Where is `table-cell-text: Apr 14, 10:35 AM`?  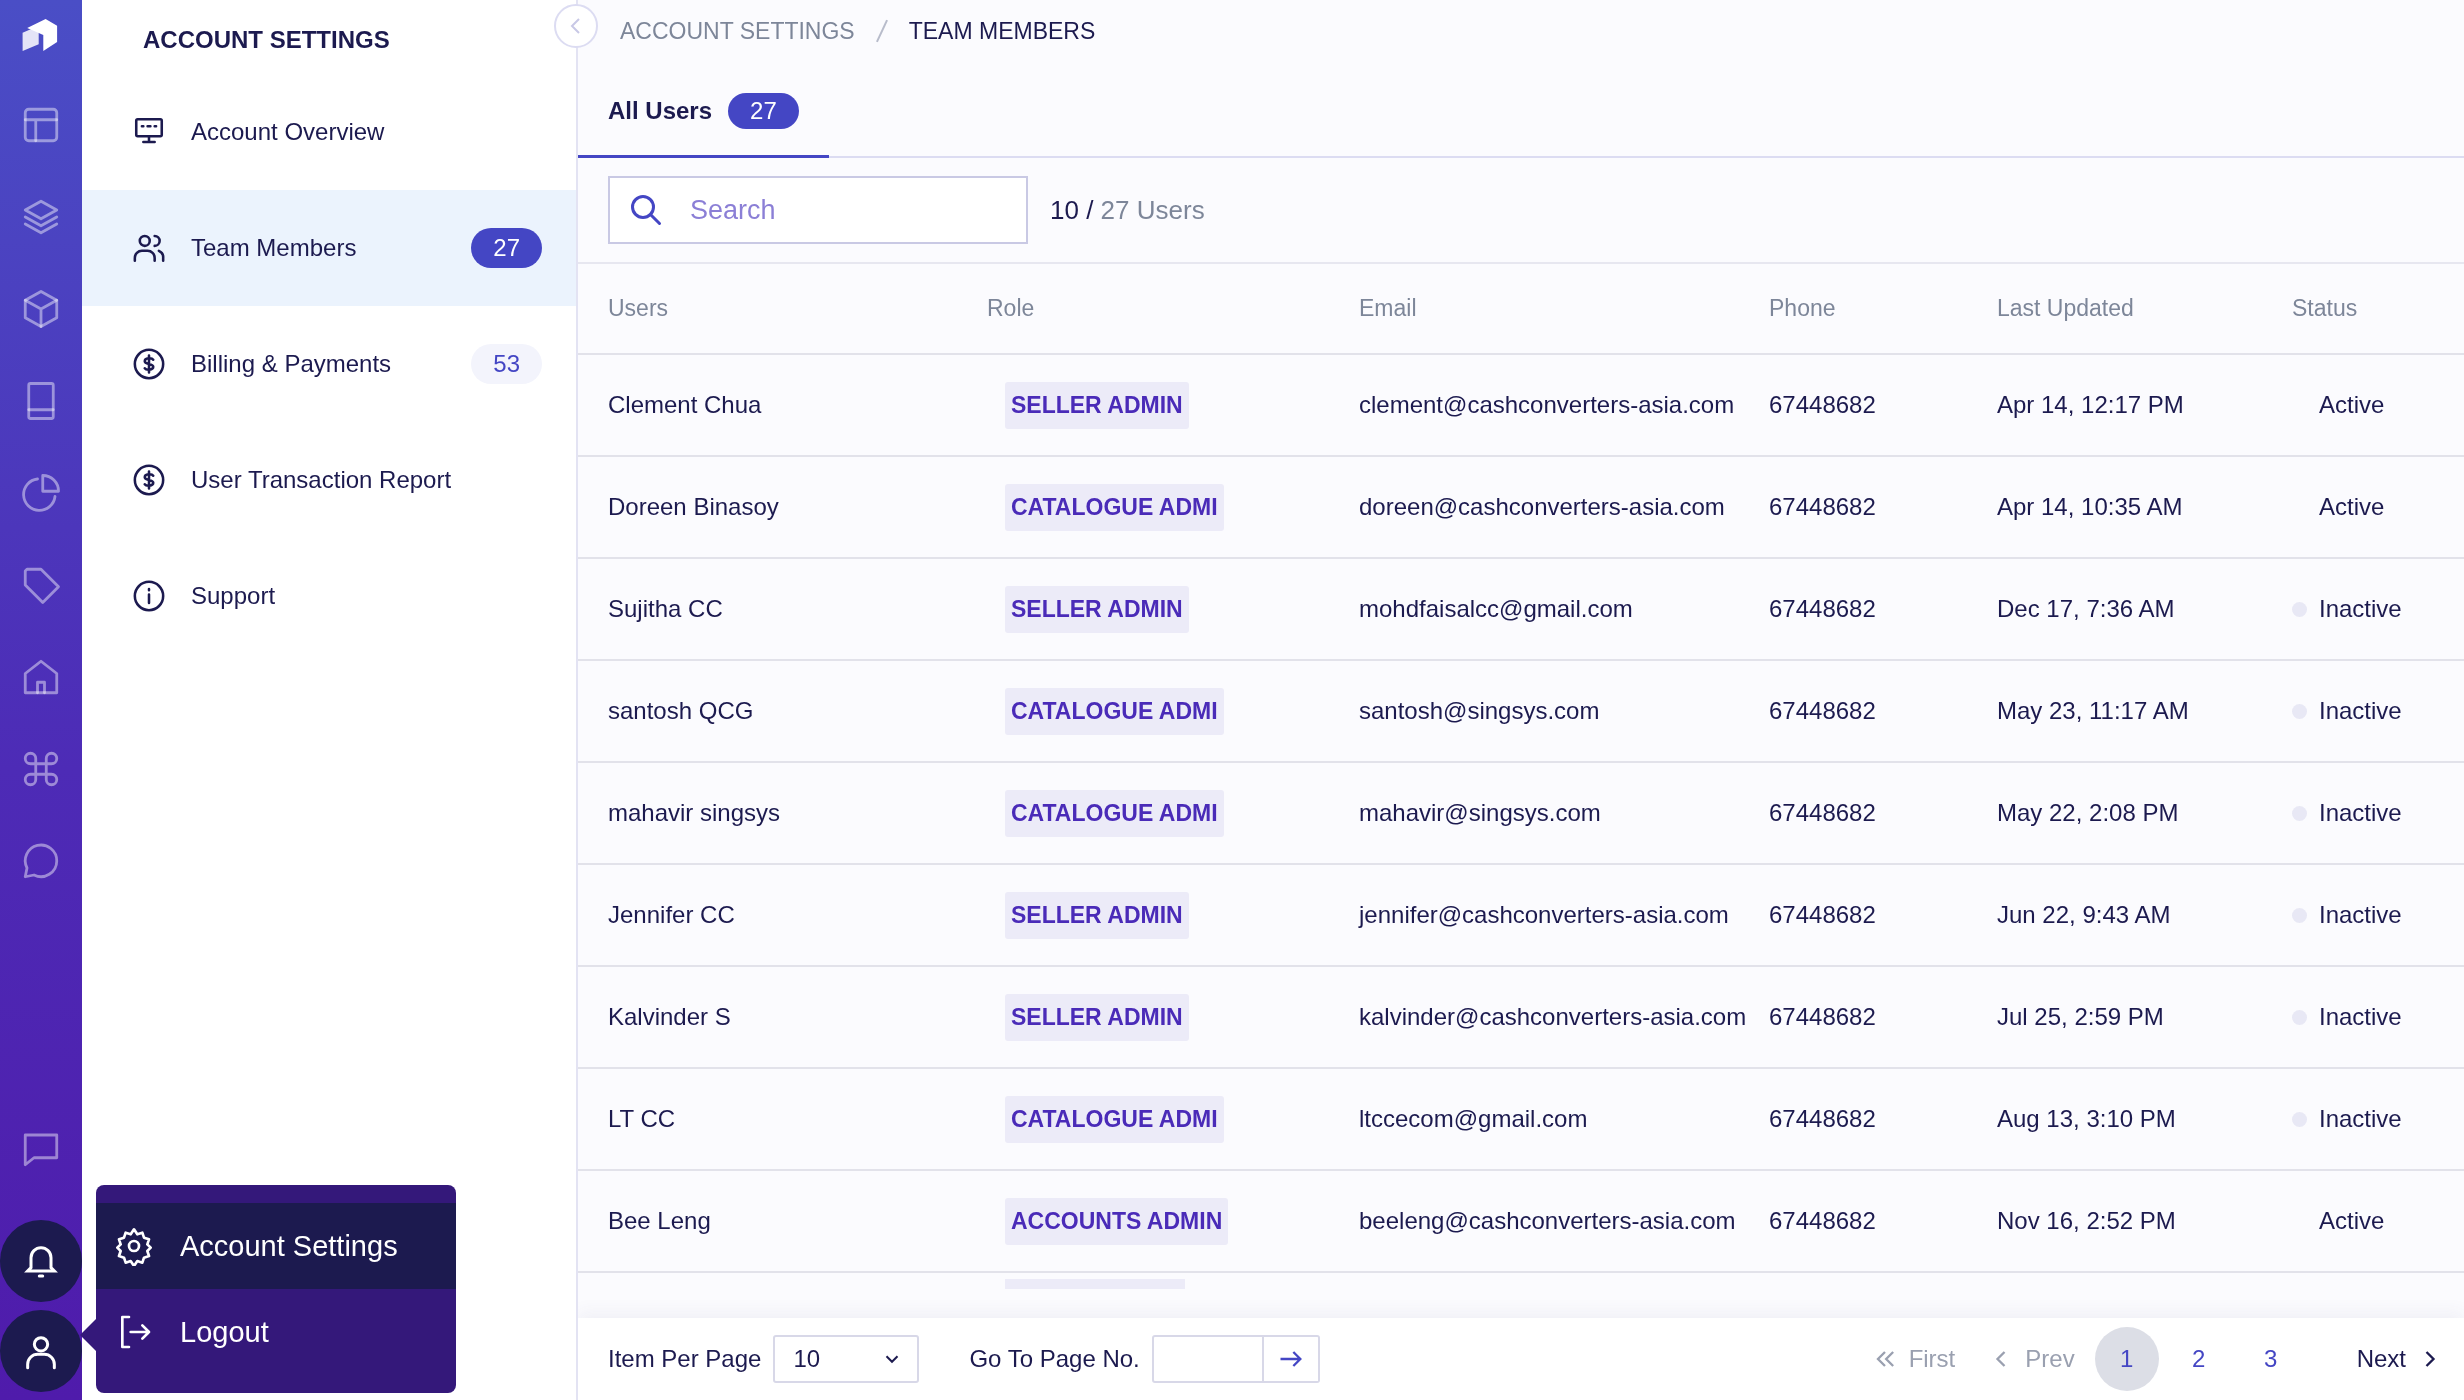 table-cell-text: Apr 14, 10:35 AM is located at coordinates (2090, 507).